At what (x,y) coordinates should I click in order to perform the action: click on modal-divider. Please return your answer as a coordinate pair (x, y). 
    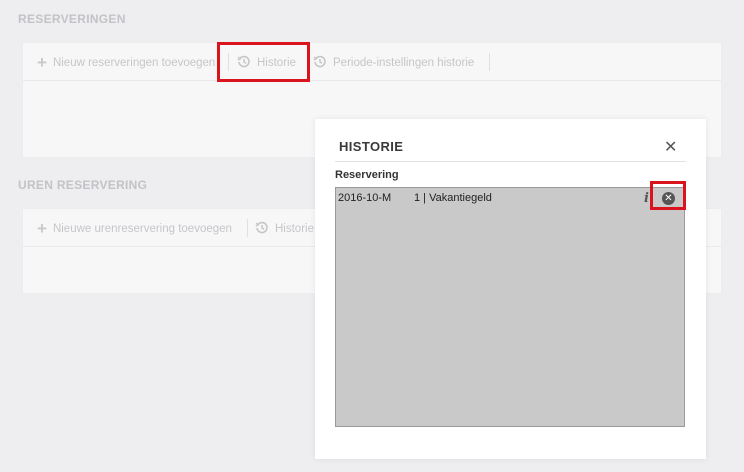
    Looking at the image, I should click on (510, 161).